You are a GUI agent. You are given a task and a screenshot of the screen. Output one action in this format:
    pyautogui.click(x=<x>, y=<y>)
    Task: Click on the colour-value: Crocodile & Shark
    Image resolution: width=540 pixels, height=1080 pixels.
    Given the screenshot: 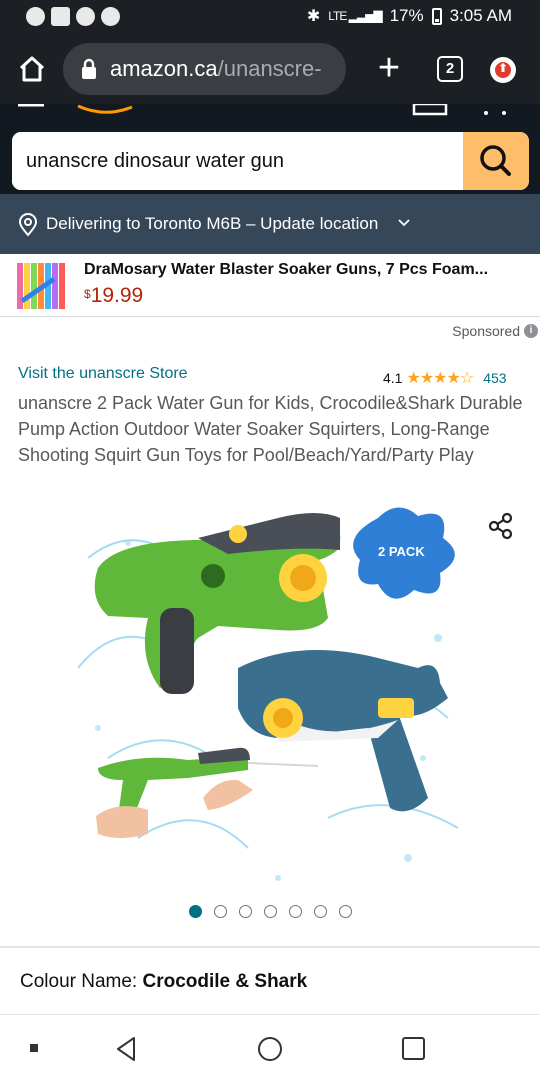 What is the action you would take?
    pyautogui.click(x=225, y=981)
    